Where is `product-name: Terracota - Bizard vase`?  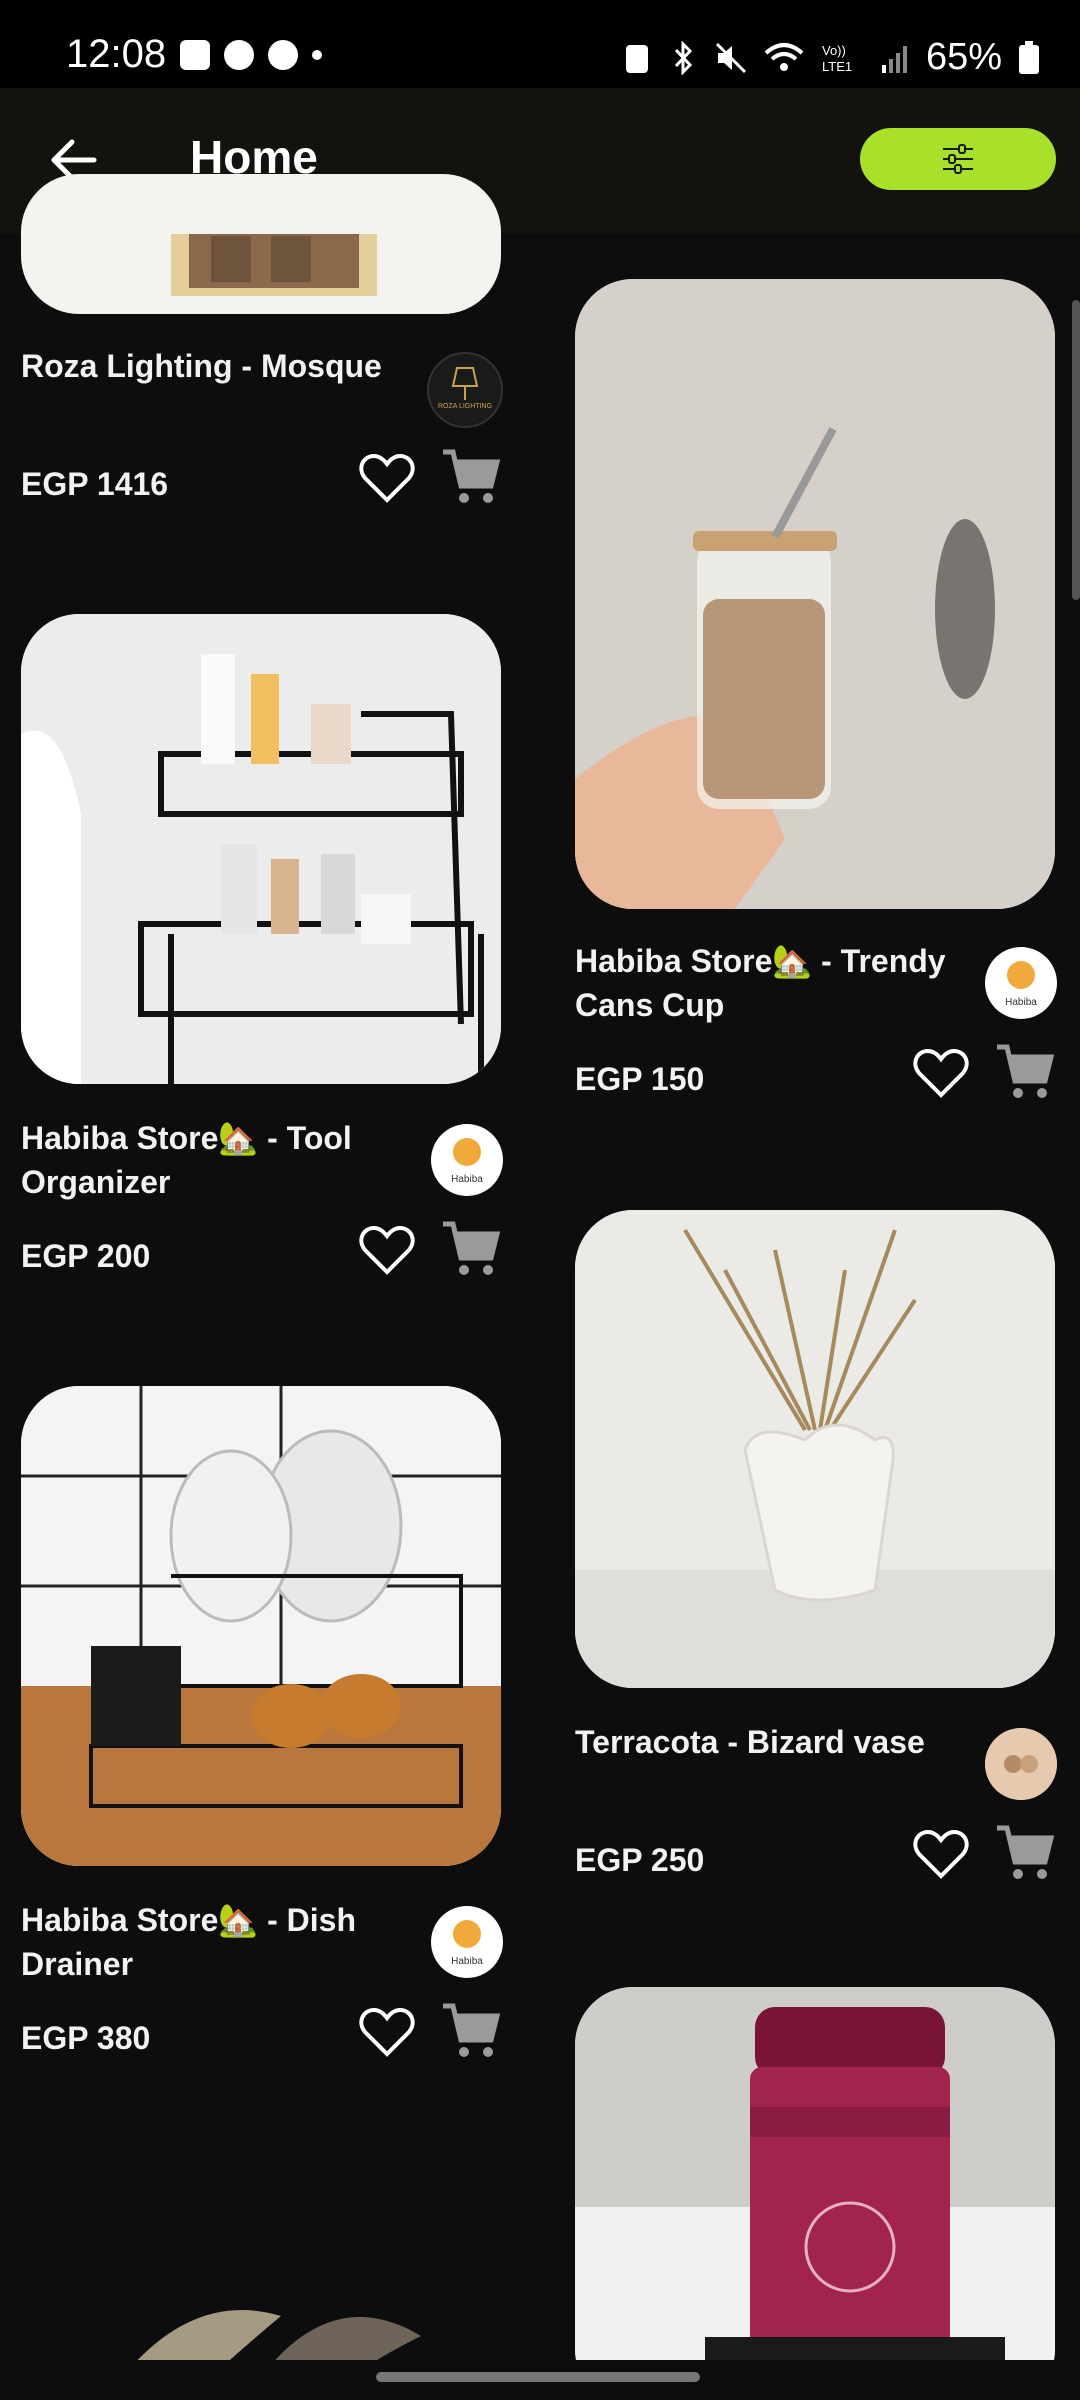 product-name: Terracota - Bizard vase is located at coordinates (765, 1742).